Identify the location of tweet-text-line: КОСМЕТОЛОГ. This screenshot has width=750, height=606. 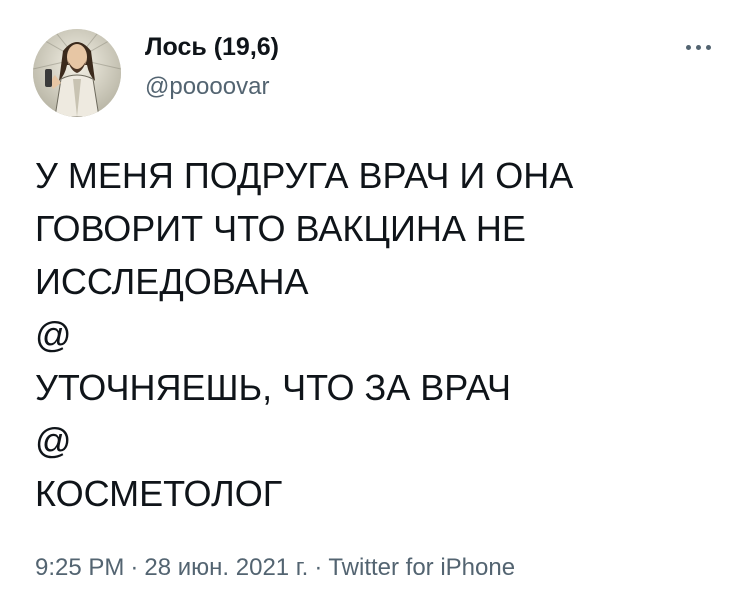
(159, 493).